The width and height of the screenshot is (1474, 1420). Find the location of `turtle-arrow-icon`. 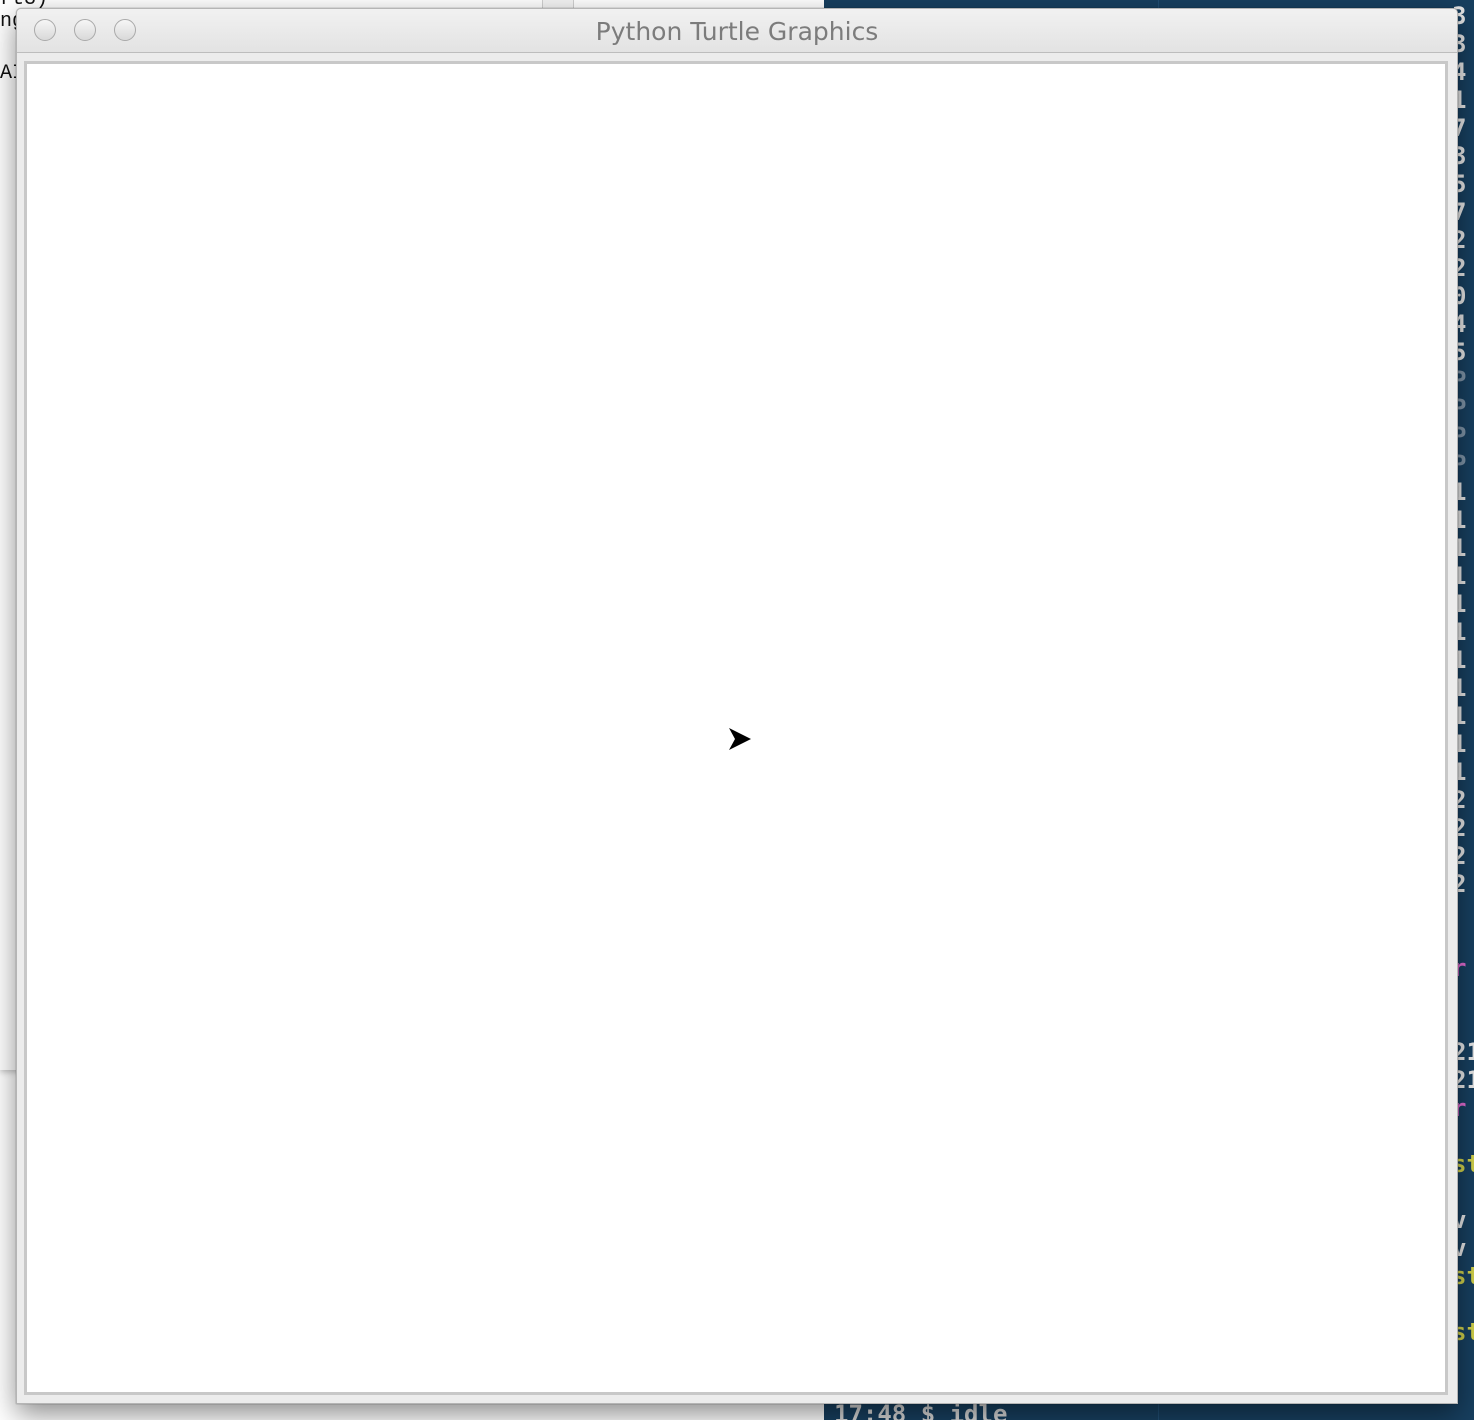

turtle-arrow-icon is located at coordinates (740, 739).